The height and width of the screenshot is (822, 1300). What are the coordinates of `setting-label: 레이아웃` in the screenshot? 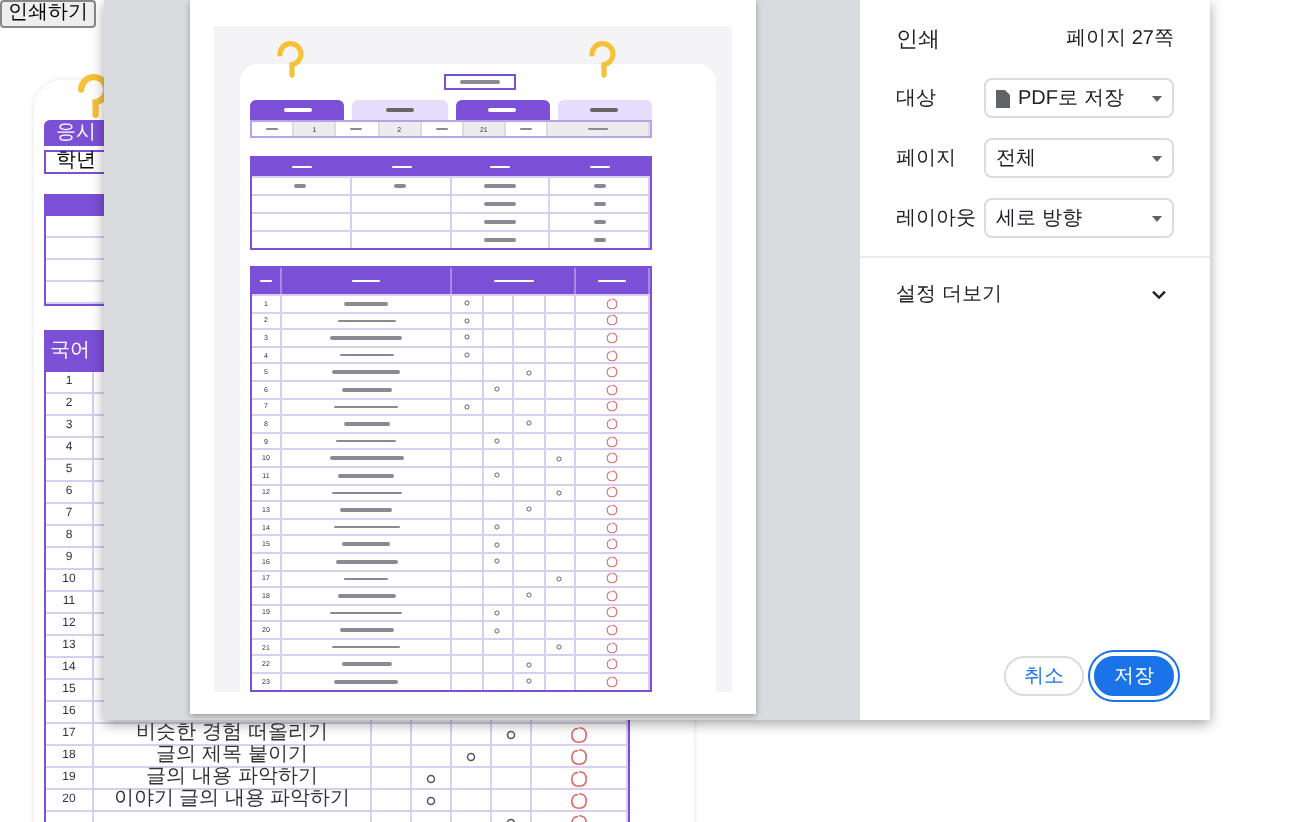 It's located at (936, 219).